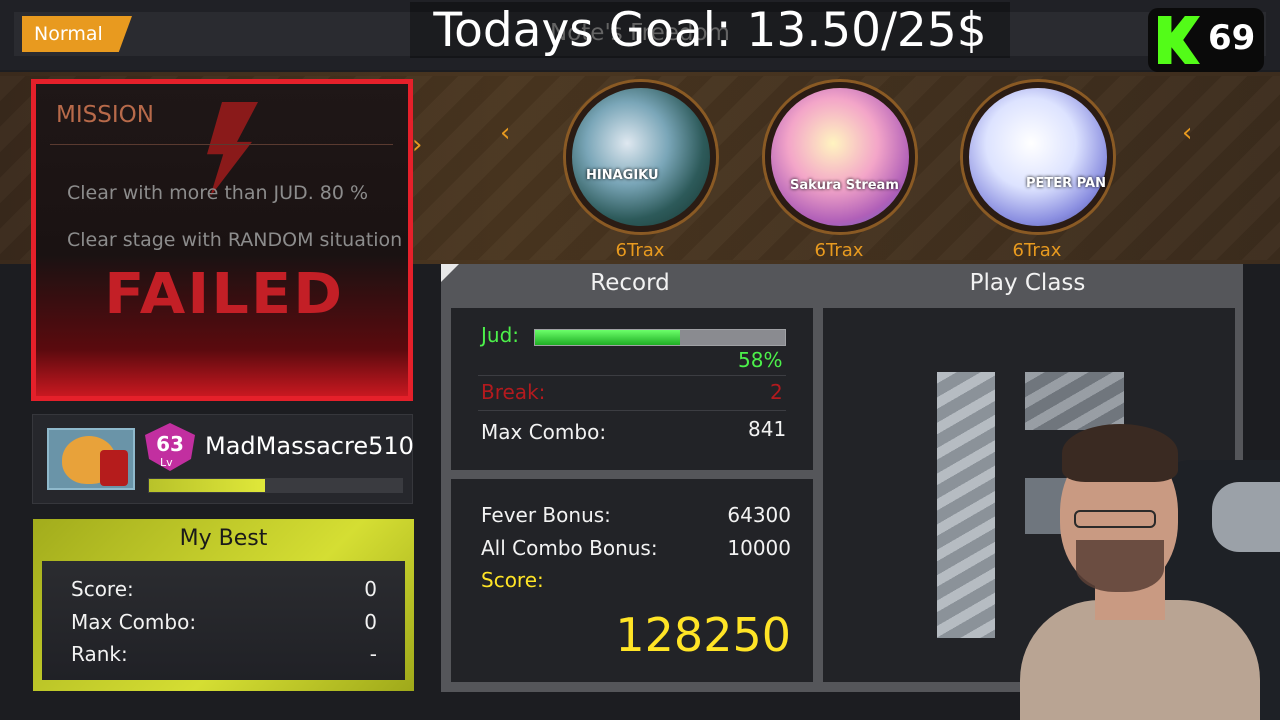 The height and width of the screenshot is (720, 1280). What do you see at coordinates (844, 185) in the screenshot?
I see `jacket-title: Sakura Stream` at bounding box center [844, 185].